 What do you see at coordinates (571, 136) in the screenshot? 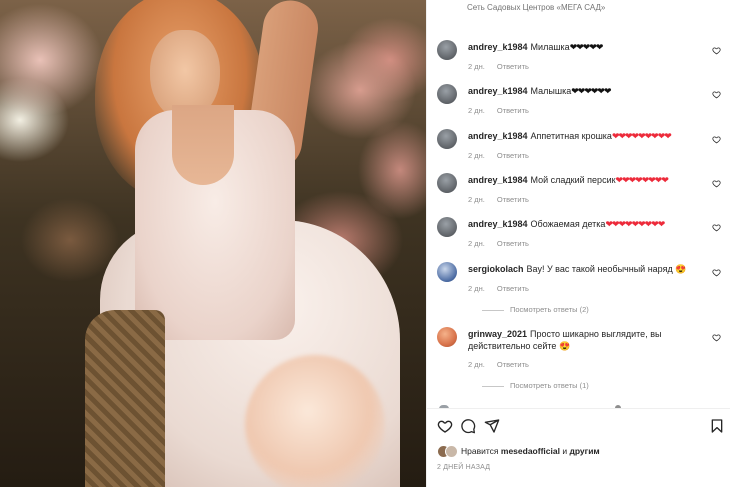
I see `comment-body: Аппетитная крошка` at bounding box center [571, 136].